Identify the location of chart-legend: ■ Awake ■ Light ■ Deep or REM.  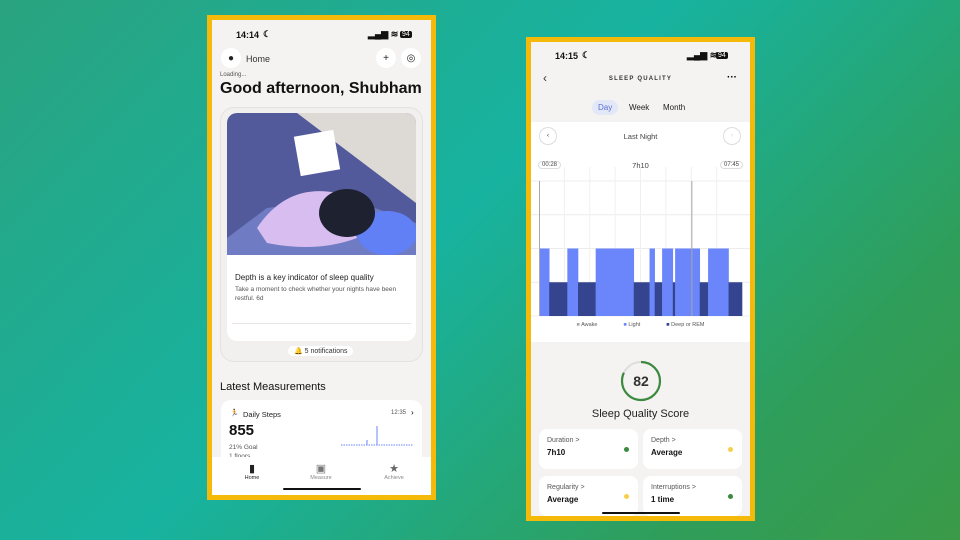
(640, 325).